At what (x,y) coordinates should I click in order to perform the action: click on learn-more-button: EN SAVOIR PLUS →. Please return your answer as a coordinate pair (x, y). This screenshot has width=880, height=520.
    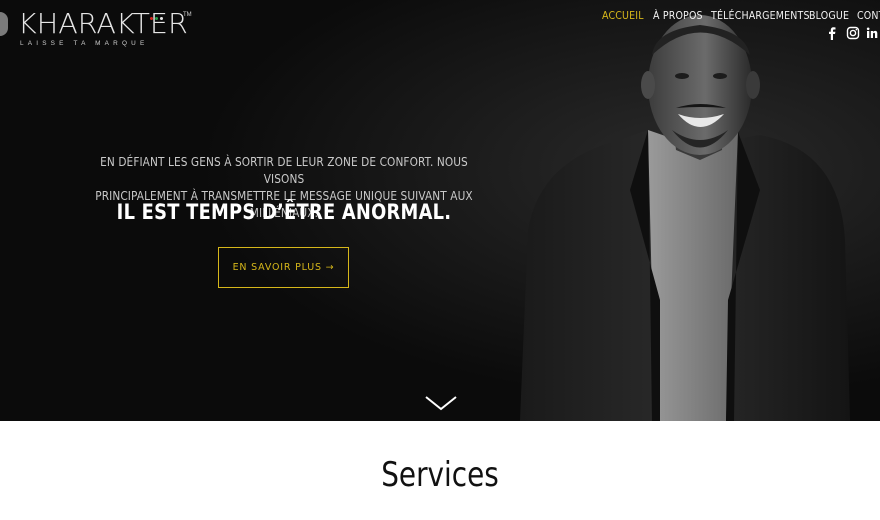
    Looking at the image, I should click on (283, 267).